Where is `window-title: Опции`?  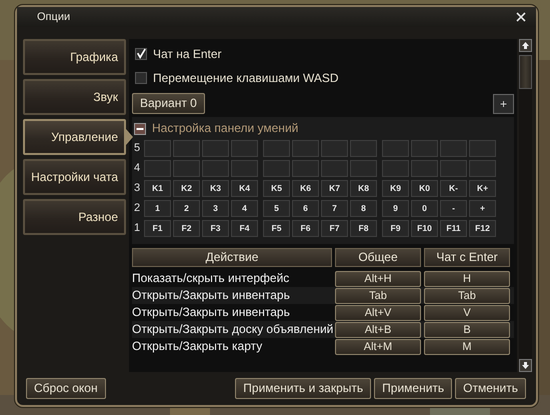 window-title: Опции is located at coordinates (53, 17).